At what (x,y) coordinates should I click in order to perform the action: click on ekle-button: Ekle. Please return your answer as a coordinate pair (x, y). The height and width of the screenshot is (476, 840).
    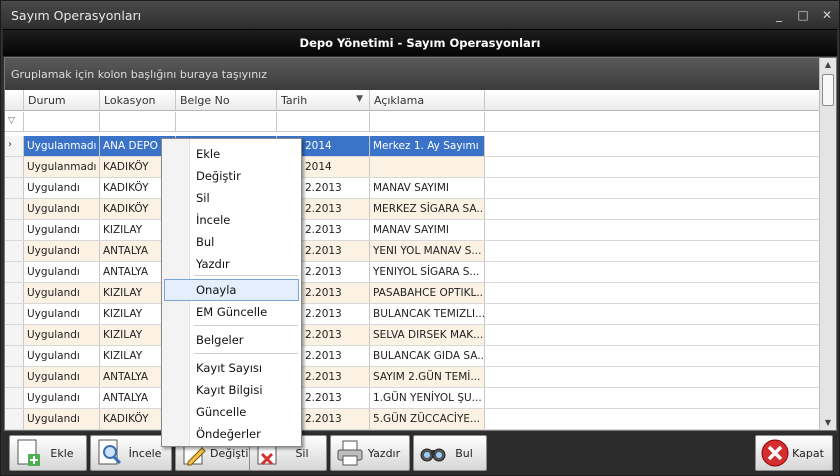
    Looking at the image, I should click on (48, 453).